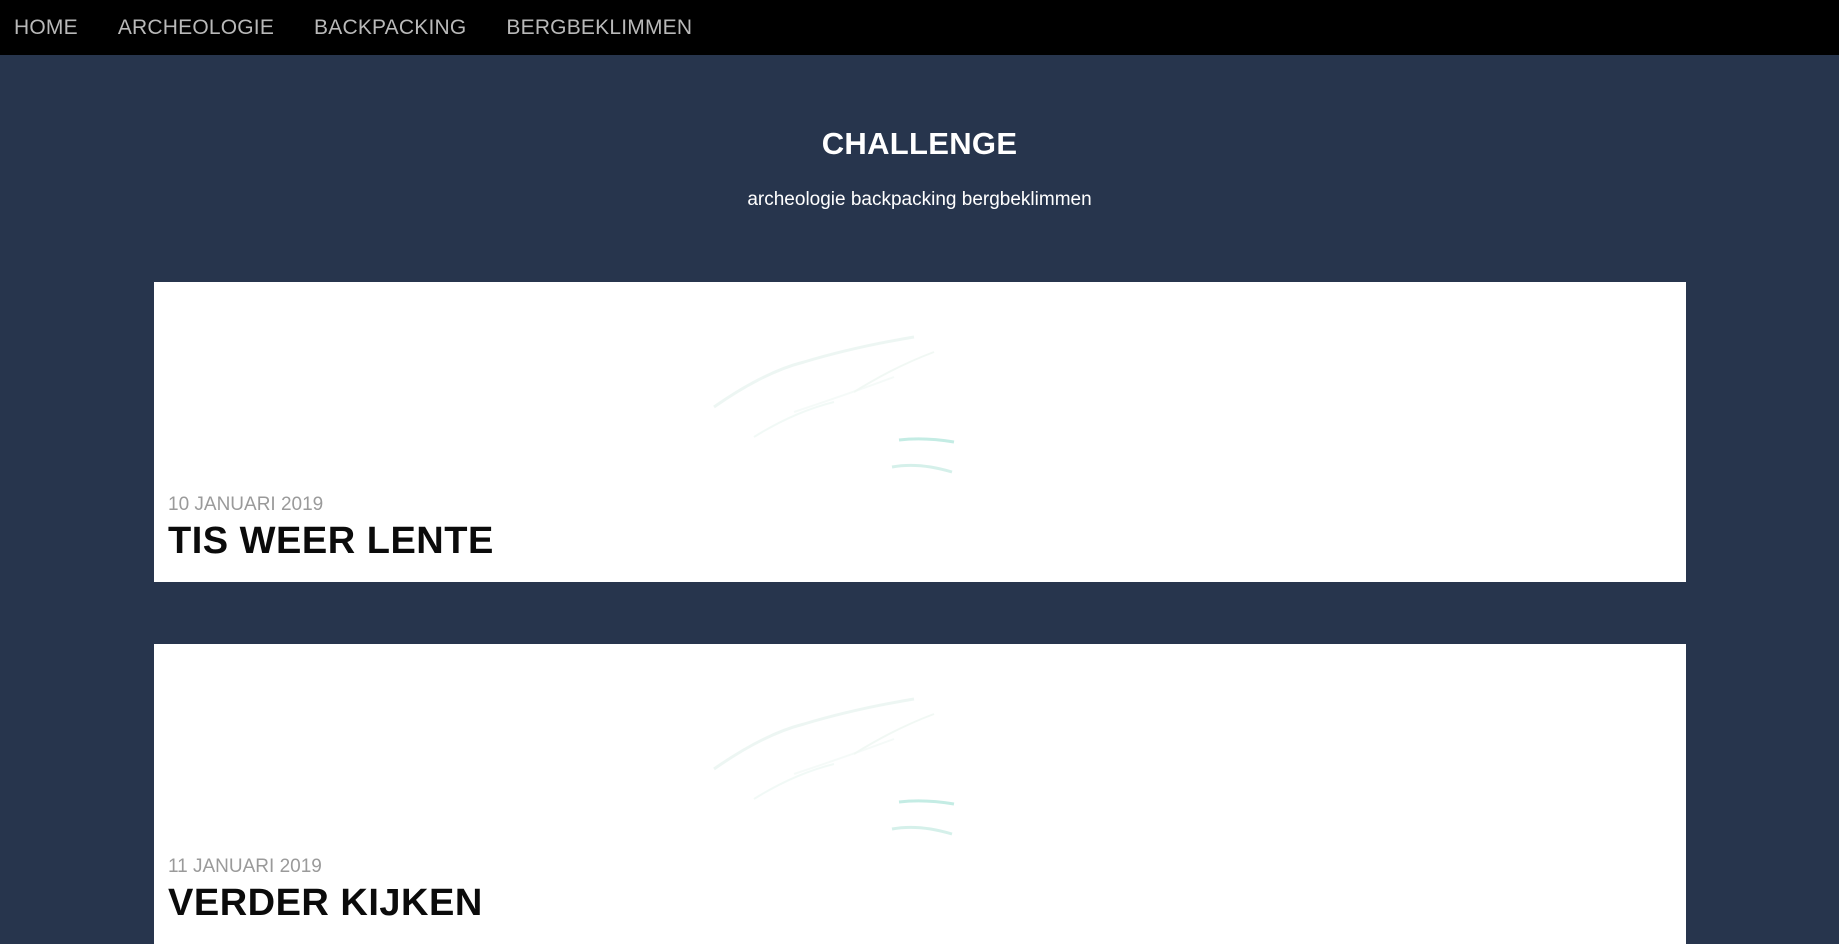 This screenshot has width=1839, height=944. Describe the element at coordinates (245, 866) in the screenshot. I see `post-date: 11 JANUARI 2019` at that location.